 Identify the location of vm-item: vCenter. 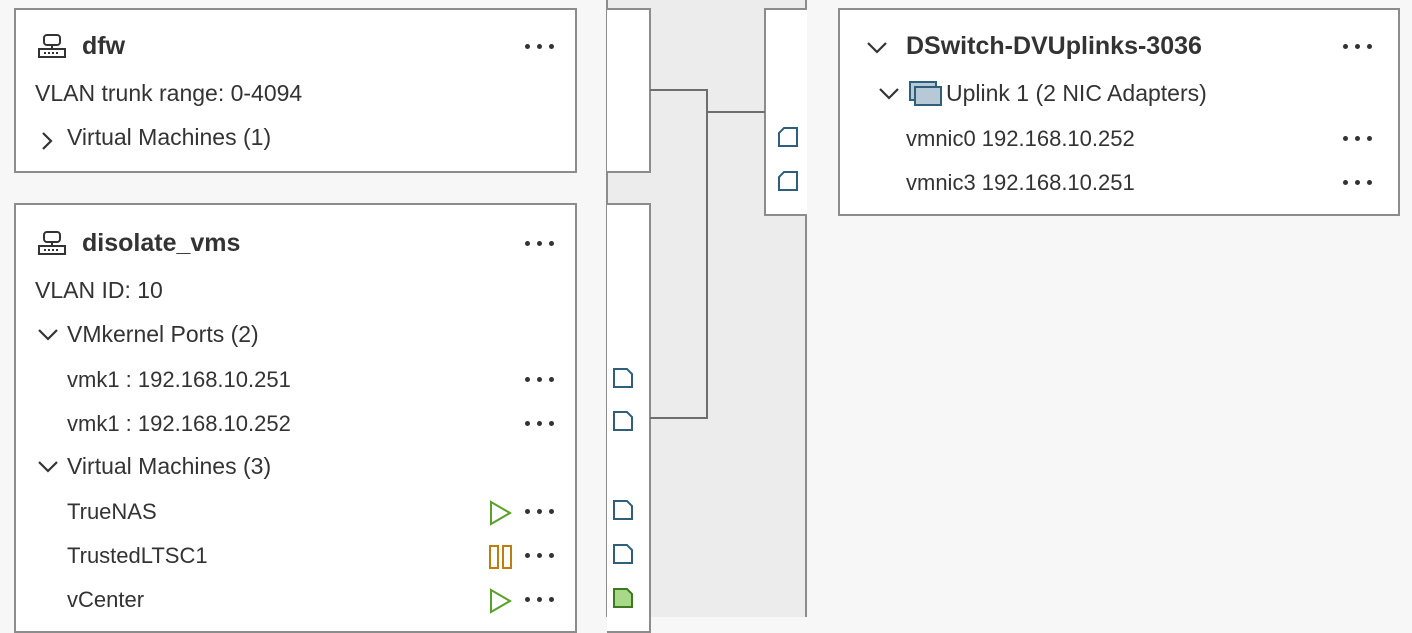
(105, 600).